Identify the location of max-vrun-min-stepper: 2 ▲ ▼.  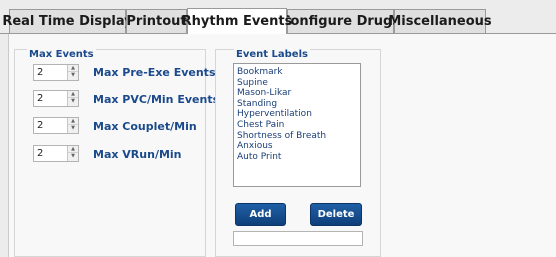
(56, 153).